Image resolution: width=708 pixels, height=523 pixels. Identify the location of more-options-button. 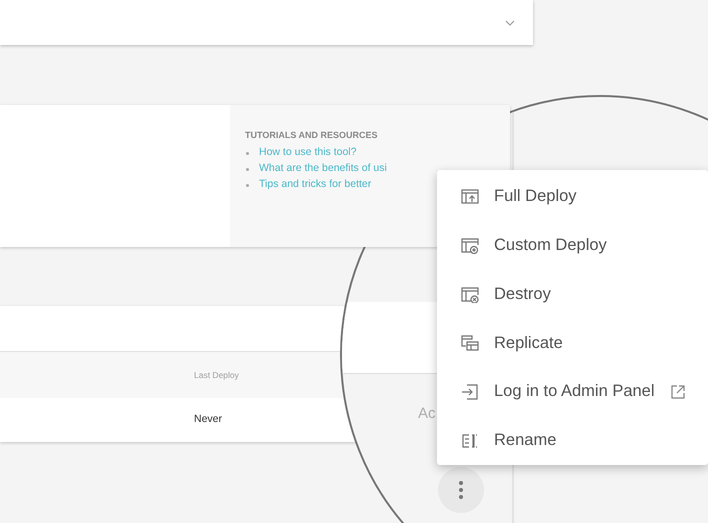
(461, 490).